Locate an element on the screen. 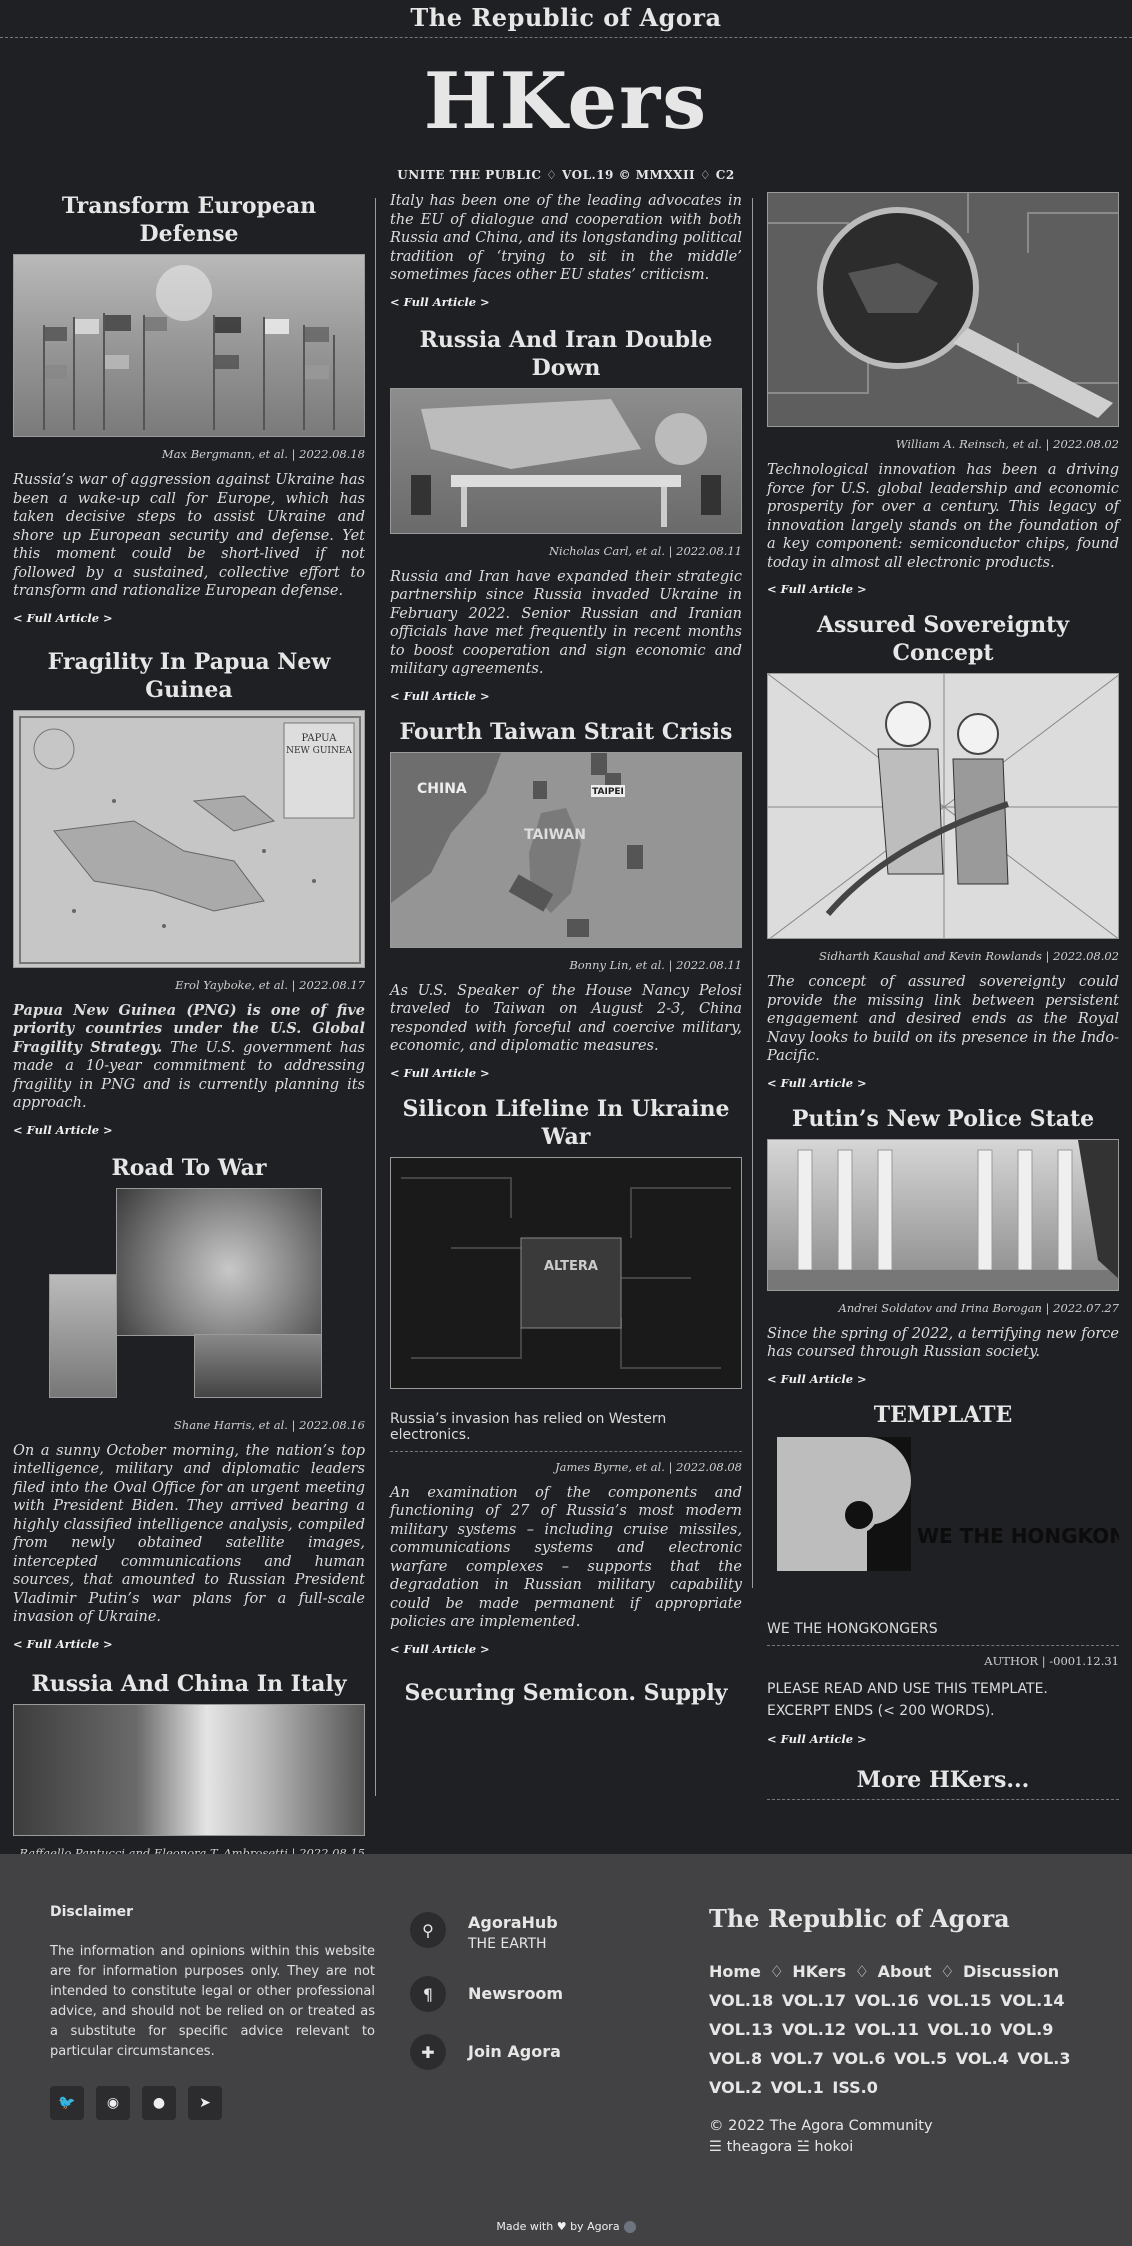 Image resolution: width=1132 pixels, height=2246 pixels. map-label-china: CHINA is located at coordinates (442, 789).